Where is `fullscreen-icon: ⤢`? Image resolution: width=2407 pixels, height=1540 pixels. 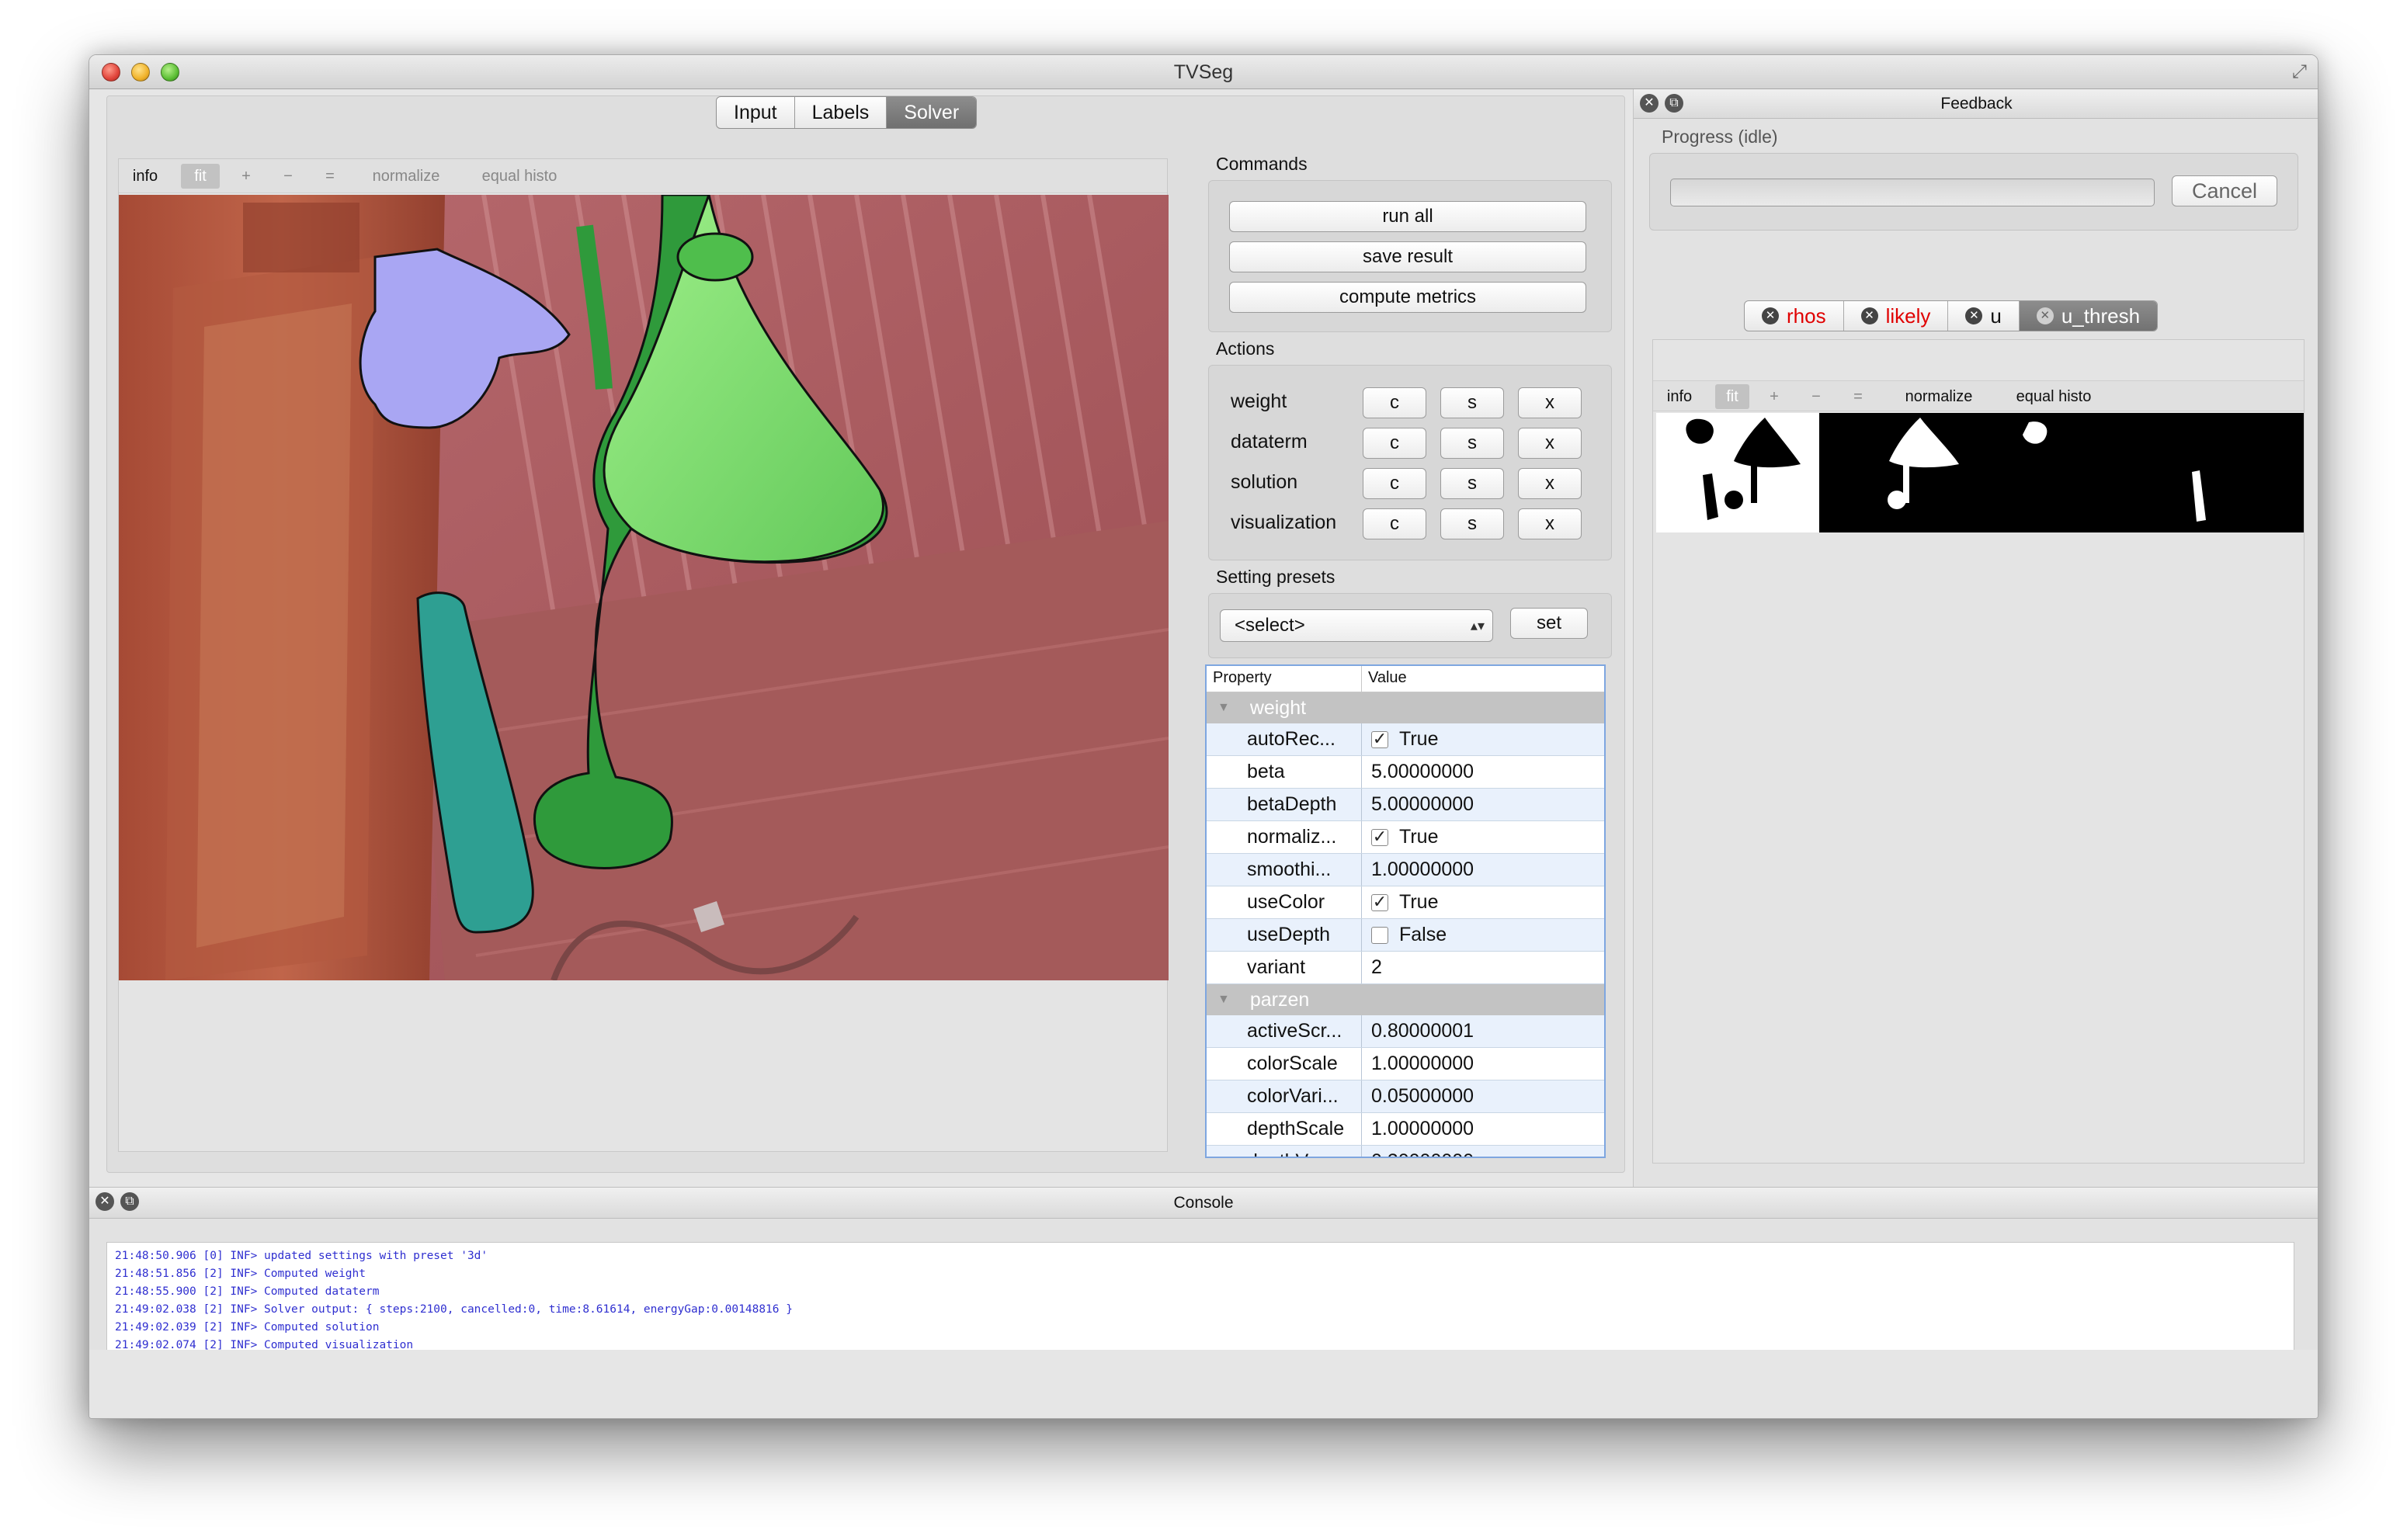 fullscreen-icon: ⤢ is located at coordinates (2300, 72).